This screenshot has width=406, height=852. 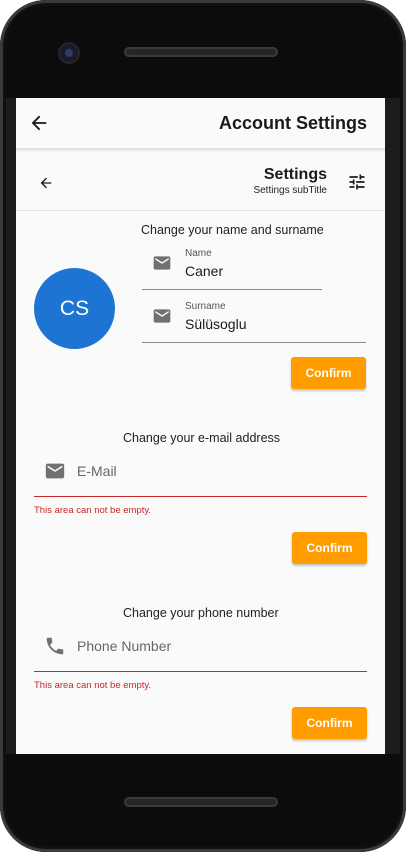 I want to click on surname-underline, so click(x=254, y=342).